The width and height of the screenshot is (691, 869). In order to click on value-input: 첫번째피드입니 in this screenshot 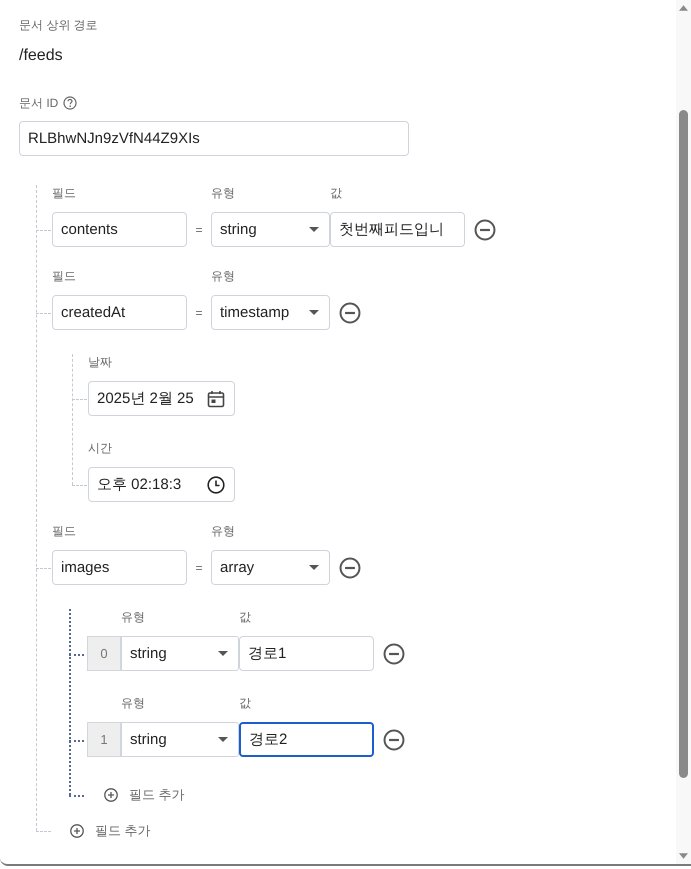, I will do `click(397, 229)`.